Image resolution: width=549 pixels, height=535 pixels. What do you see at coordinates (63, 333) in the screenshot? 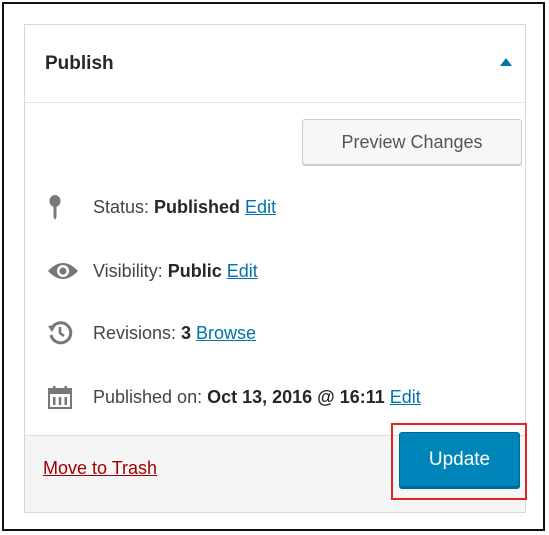
I see `history-icon` at bounding box center [63, 333].